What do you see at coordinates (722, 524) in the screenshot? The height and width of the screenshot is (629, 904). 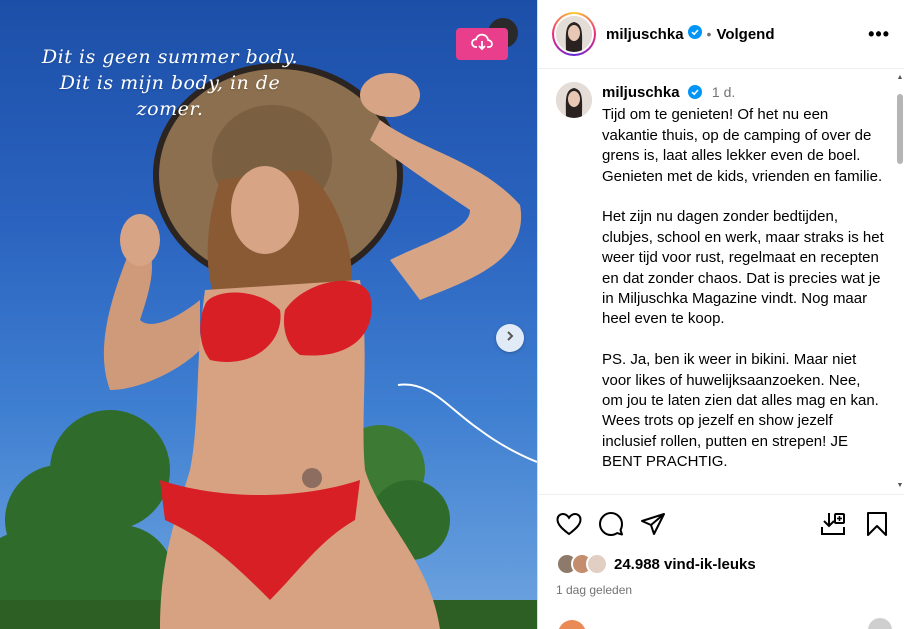 I see `action-icons` at bounding box center [722, 524].